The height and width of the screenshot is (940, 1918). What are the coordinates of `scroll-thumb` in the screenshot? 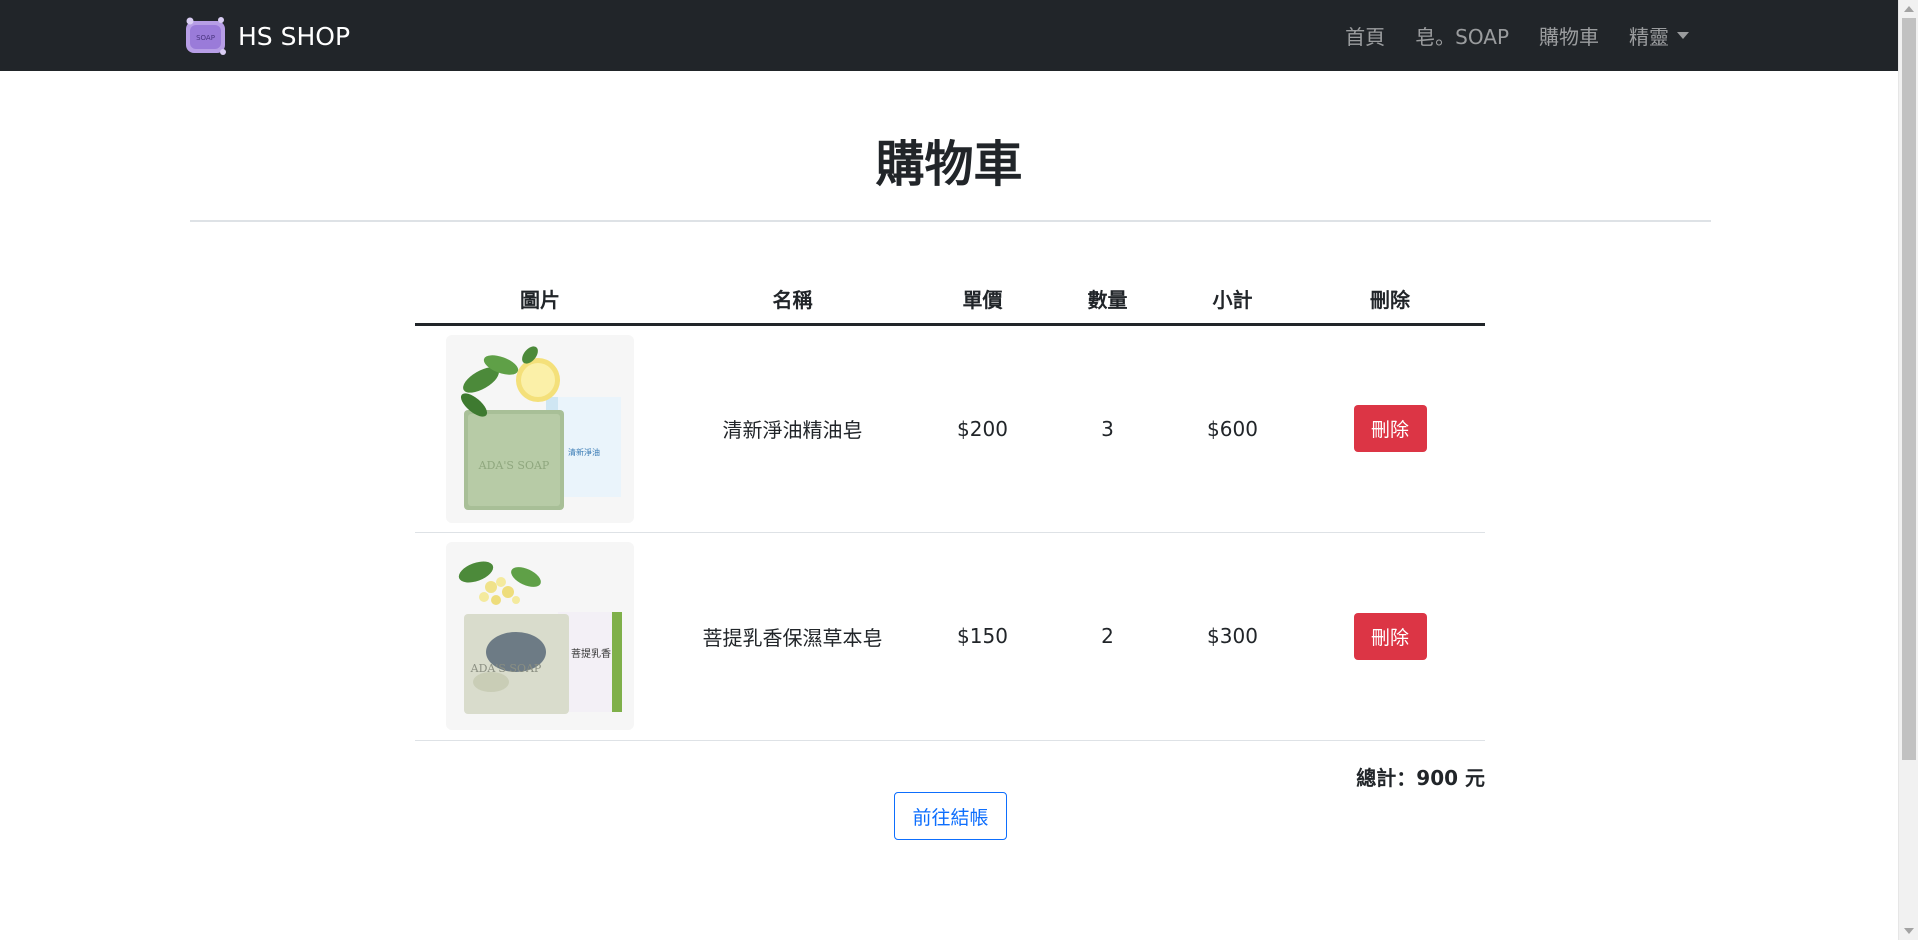 It's located at (1909, 389).